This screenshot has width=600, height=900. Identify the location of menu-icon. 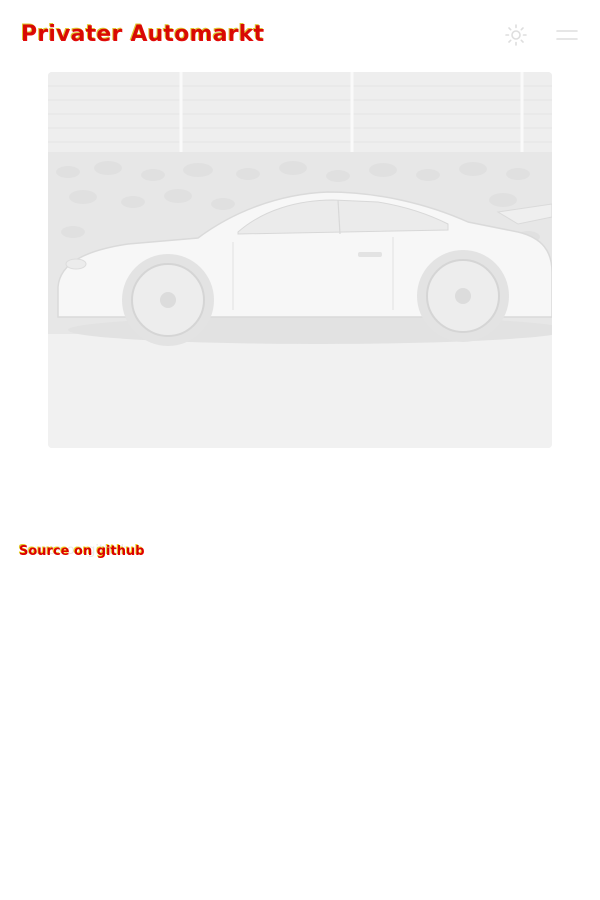
(567, 35).